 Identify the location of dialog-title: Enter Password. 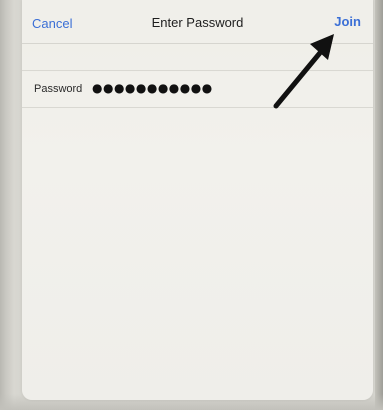
(197, 22).